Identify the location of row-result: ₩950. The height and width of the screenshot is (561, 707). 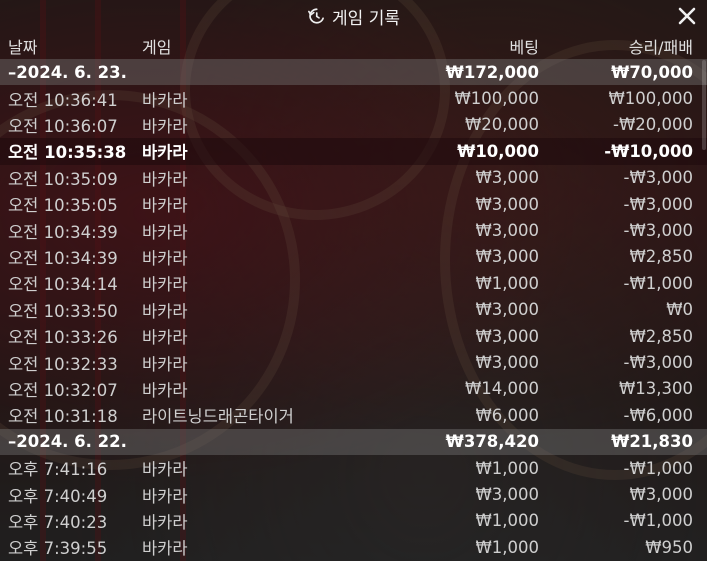
(669, 547).